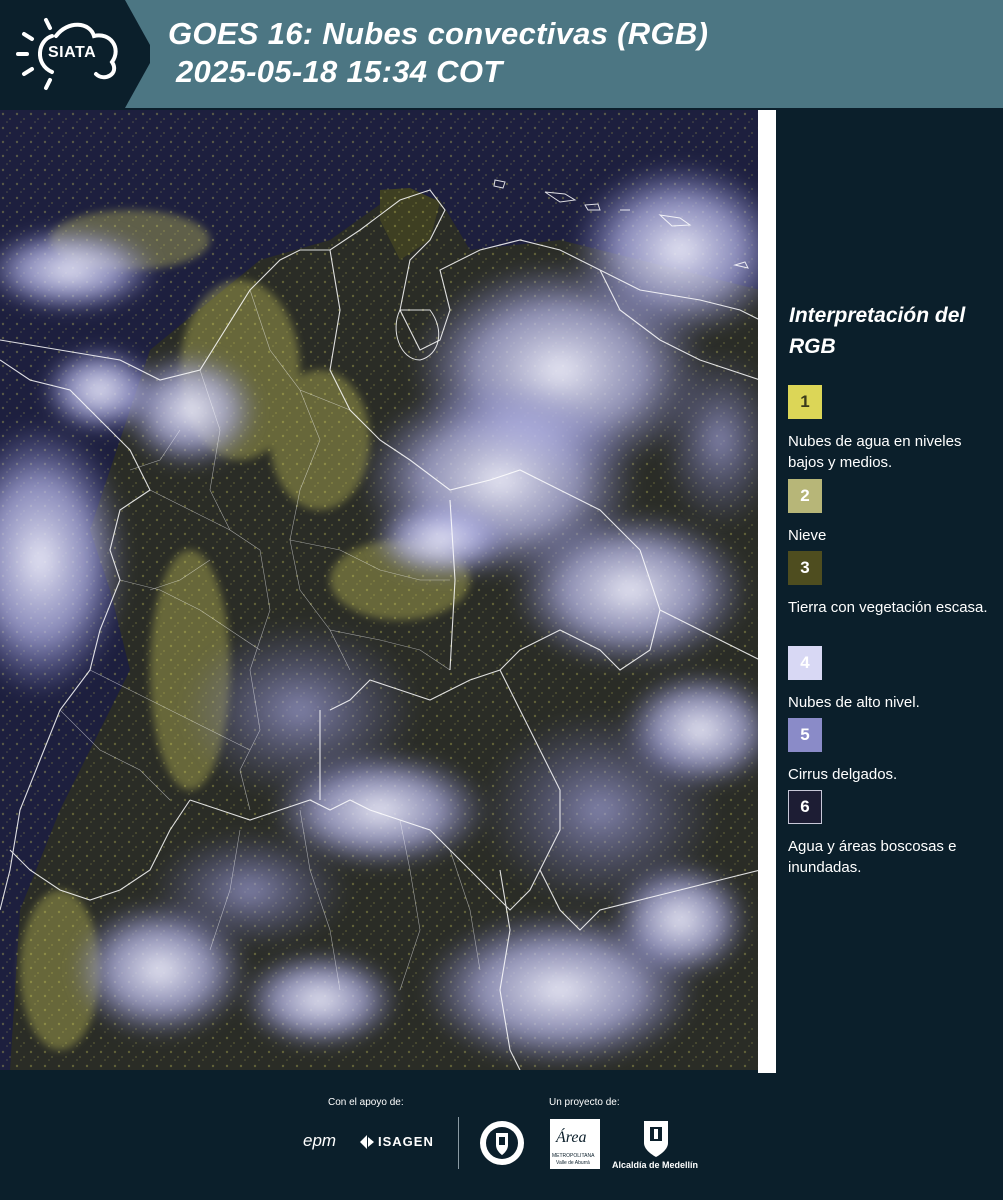 The width and height of the screenshot is (1003, 1200). What do you see at coordinates (872, 857) in the screenshot?
I see `legend-label-6: Agua y áreas boscosas e inundadas.` at bounding box center [872, 857].